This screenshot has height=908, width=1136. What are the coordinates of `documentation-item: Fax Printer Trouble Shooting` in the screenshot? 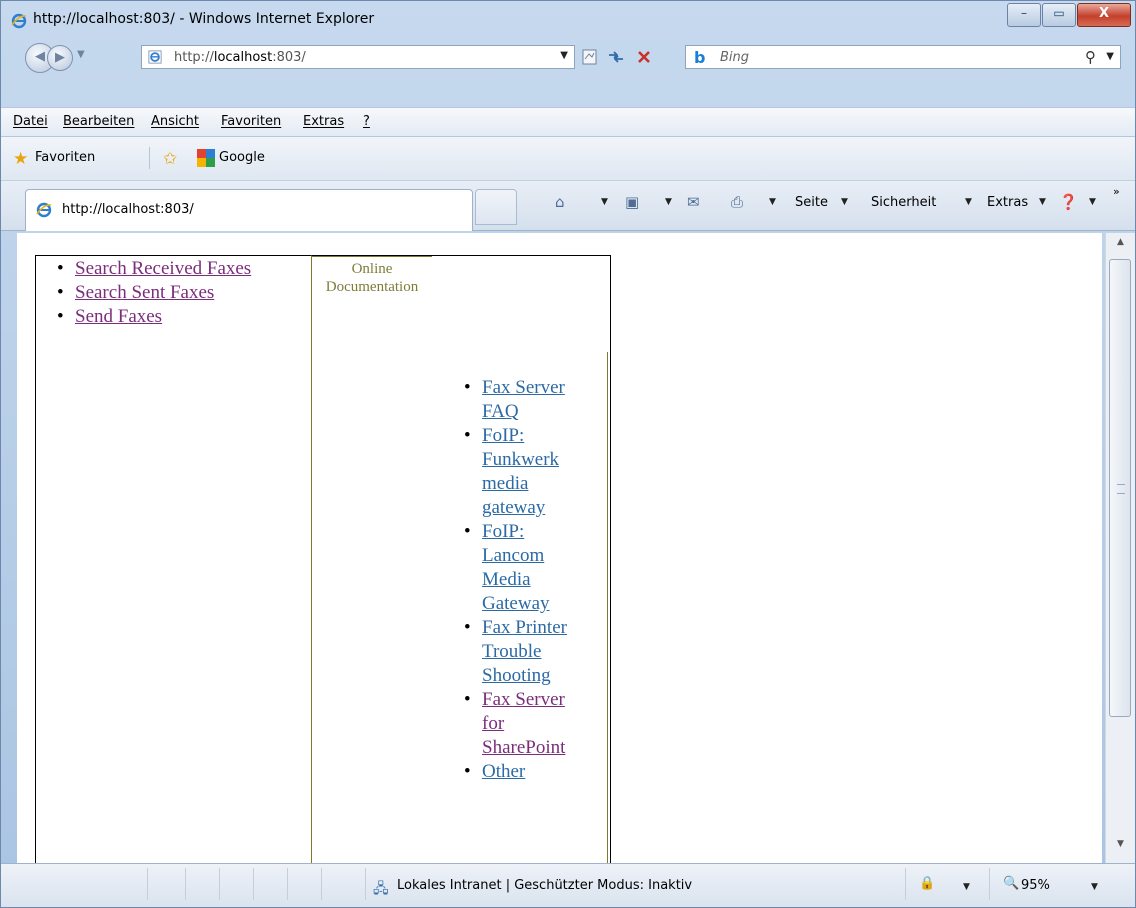 It's located at (532, 652).